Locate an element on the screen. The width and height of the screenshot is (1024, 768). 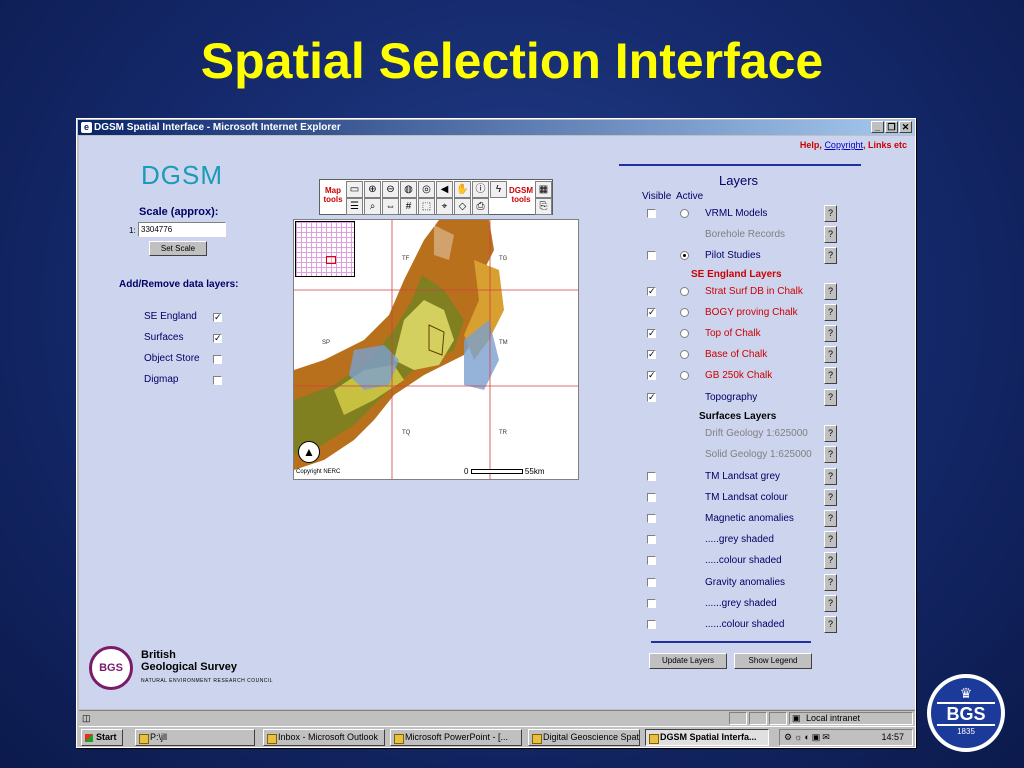
restore-button: ❐ is located at coordinates (891, 127).